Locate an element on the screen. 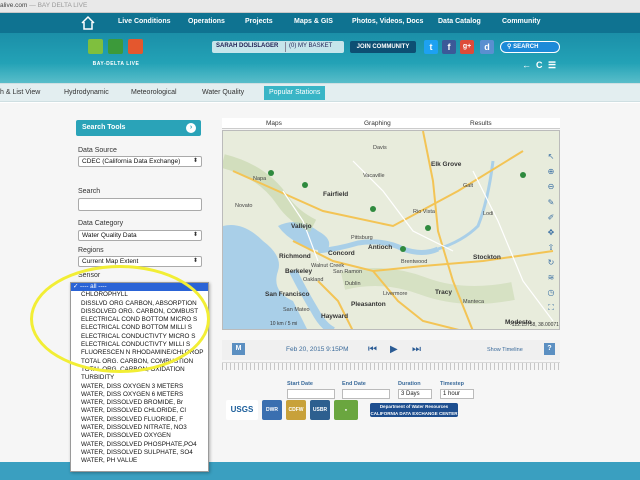 The image size is (640, 480). tab-meteorological: Meteorological is located at coordinates (154, 92).